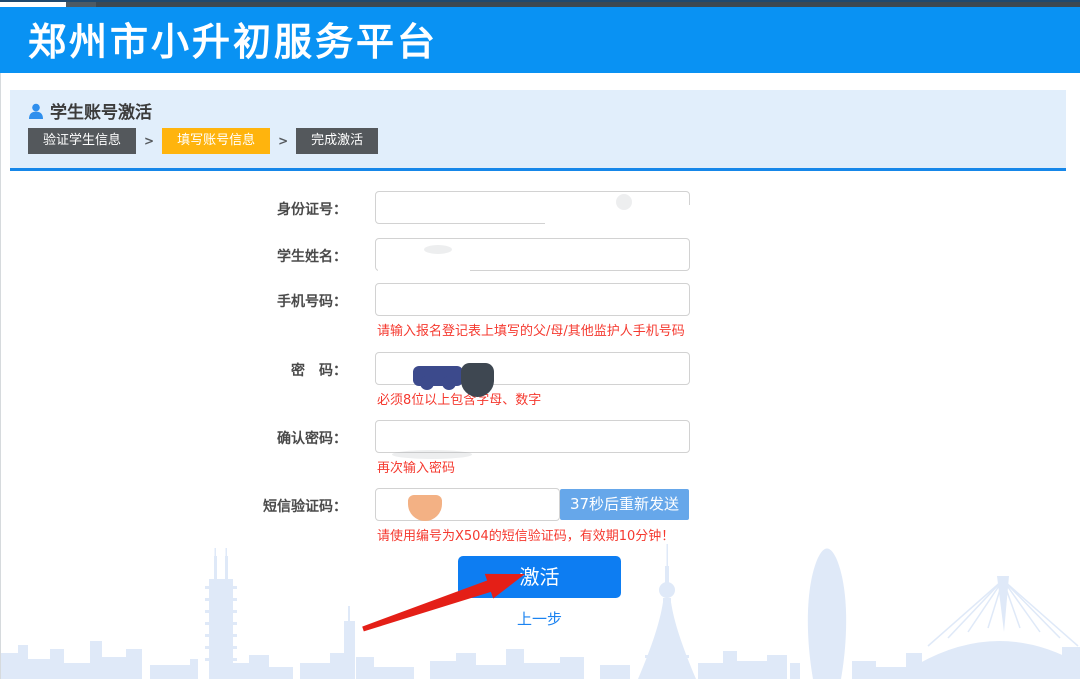  What do you see at coordinates (624, 504) in the screenshot?
I see `resend-countdown-button: 37秒后重新发送` at bounding box center [624, 504].